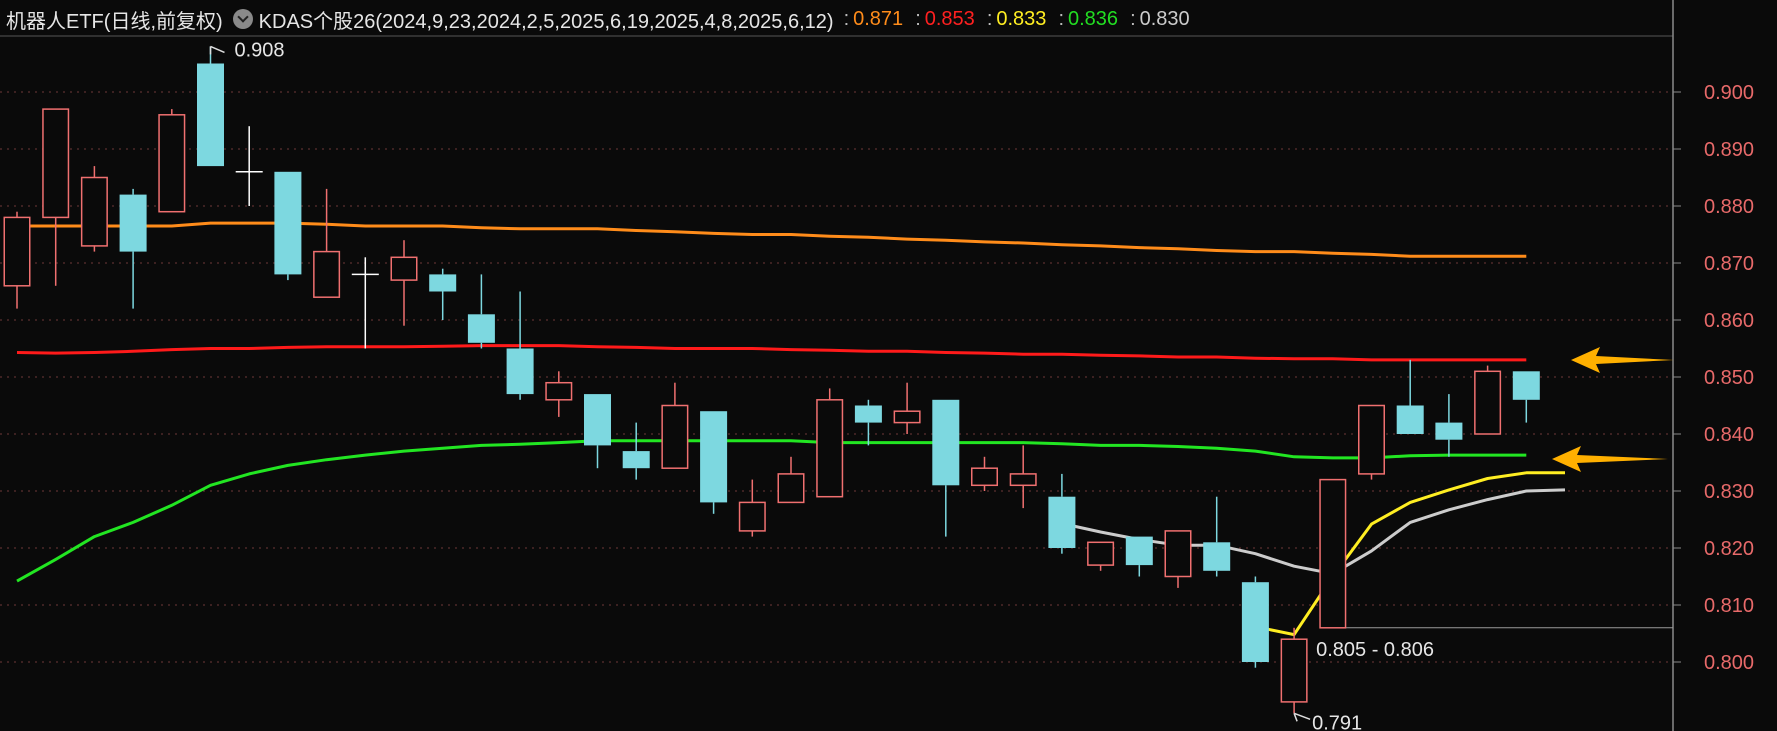  What do you see at coordinates (1729, 663) in the screenshot?
I see `y-tick-label: 0.800` at bounding box center [1729, 663].